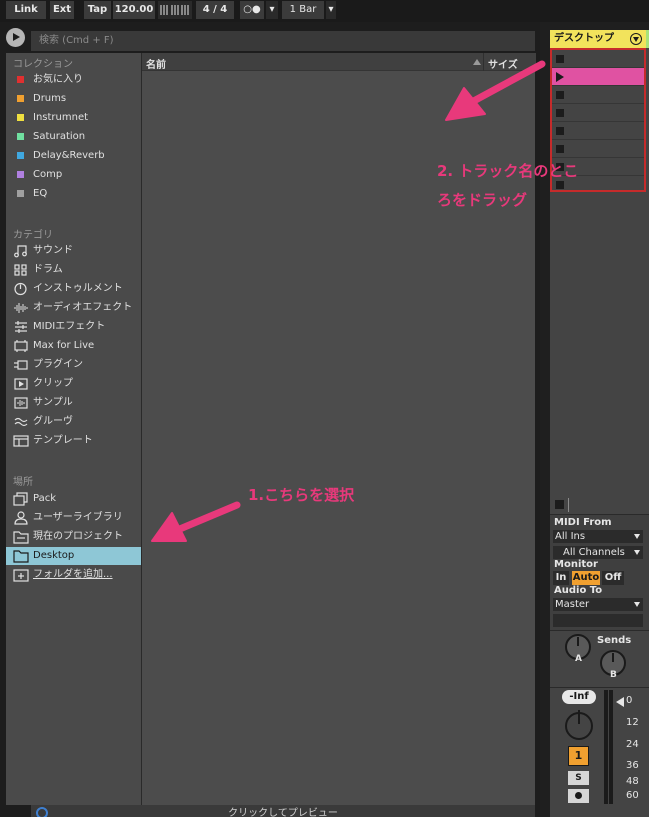  What do you see at coordinates (21, 365) in the screenshot?
I see `plugin-icon` at bounding box center [21, 365].